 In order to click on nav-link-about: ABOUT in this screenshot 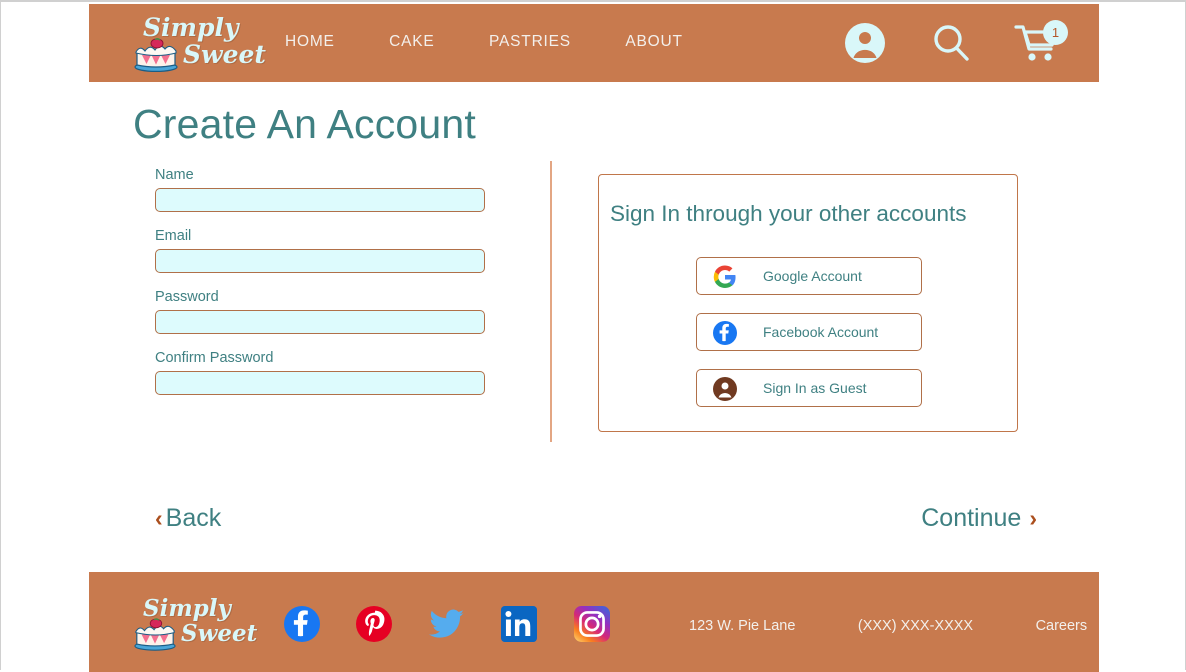, I will do `click(653, 42)`.